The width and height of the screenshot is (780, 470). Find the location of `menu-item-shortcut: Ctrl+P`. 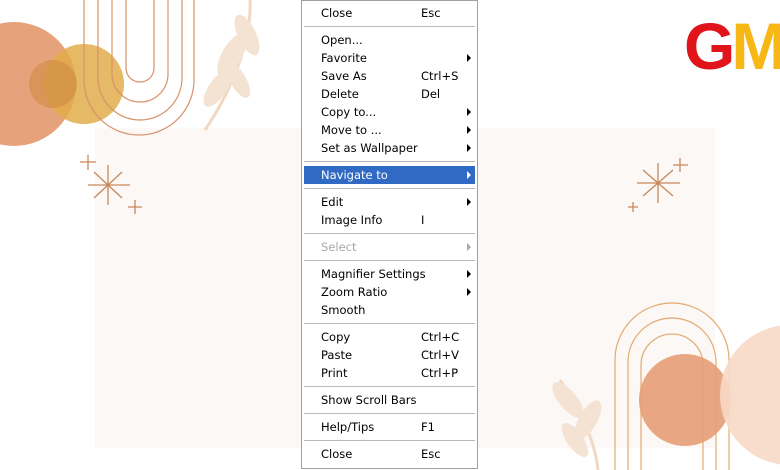

menu-item-shortcut: Ctrl+P is located at coordinates (440, 373).